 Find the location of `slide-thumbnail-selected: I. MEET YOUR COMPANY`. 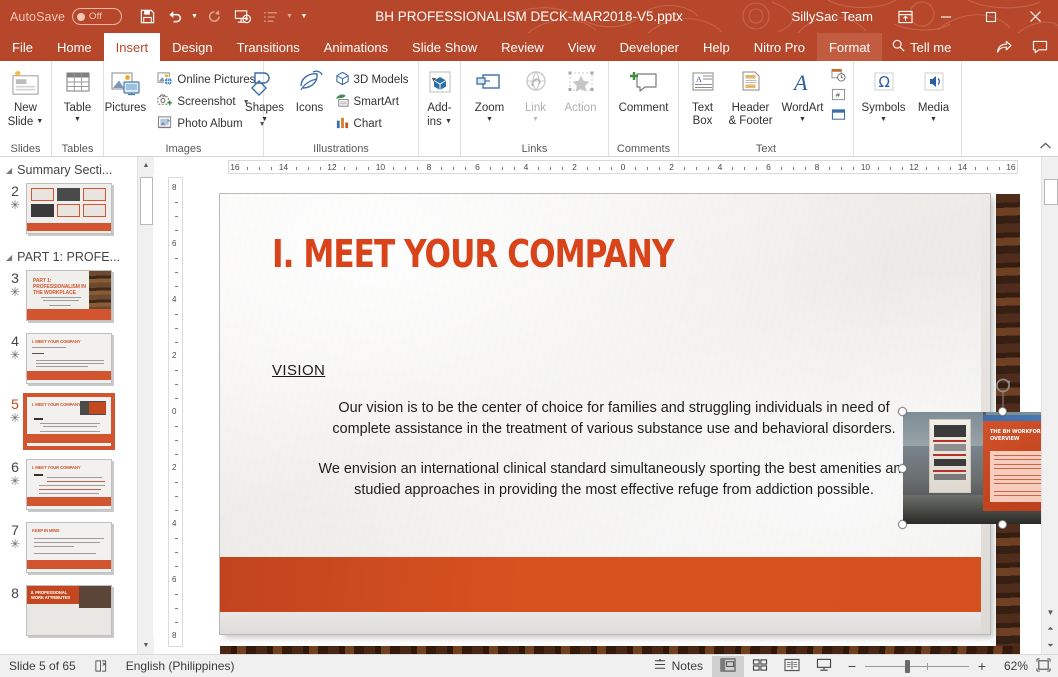

slide-thumbnail-selected: I. MEET YOUR COMPANY is located at coordinates (69, 421).